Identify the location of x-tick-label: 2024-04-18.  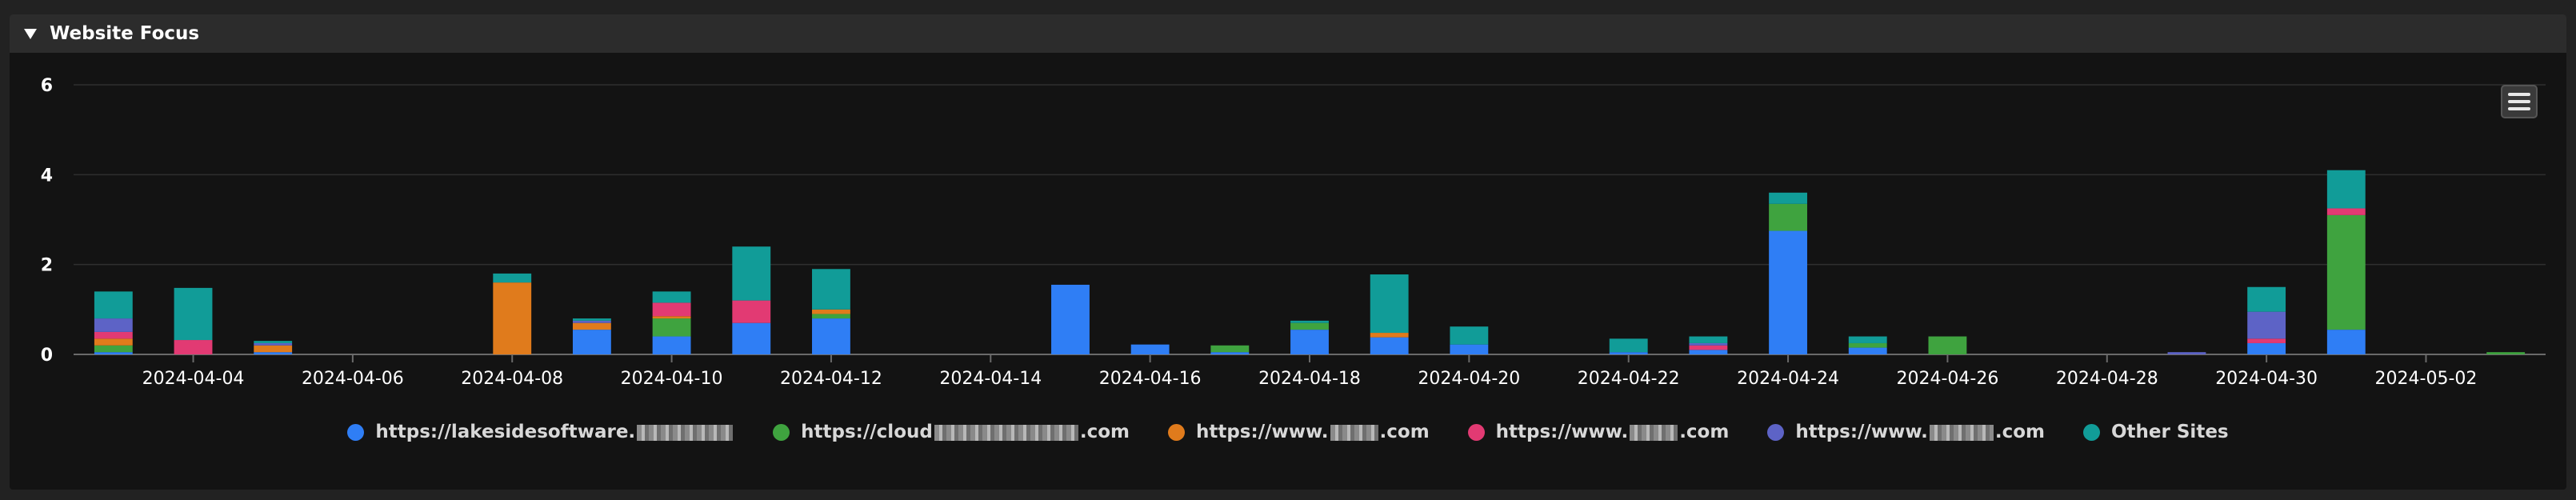
(1309, 379).